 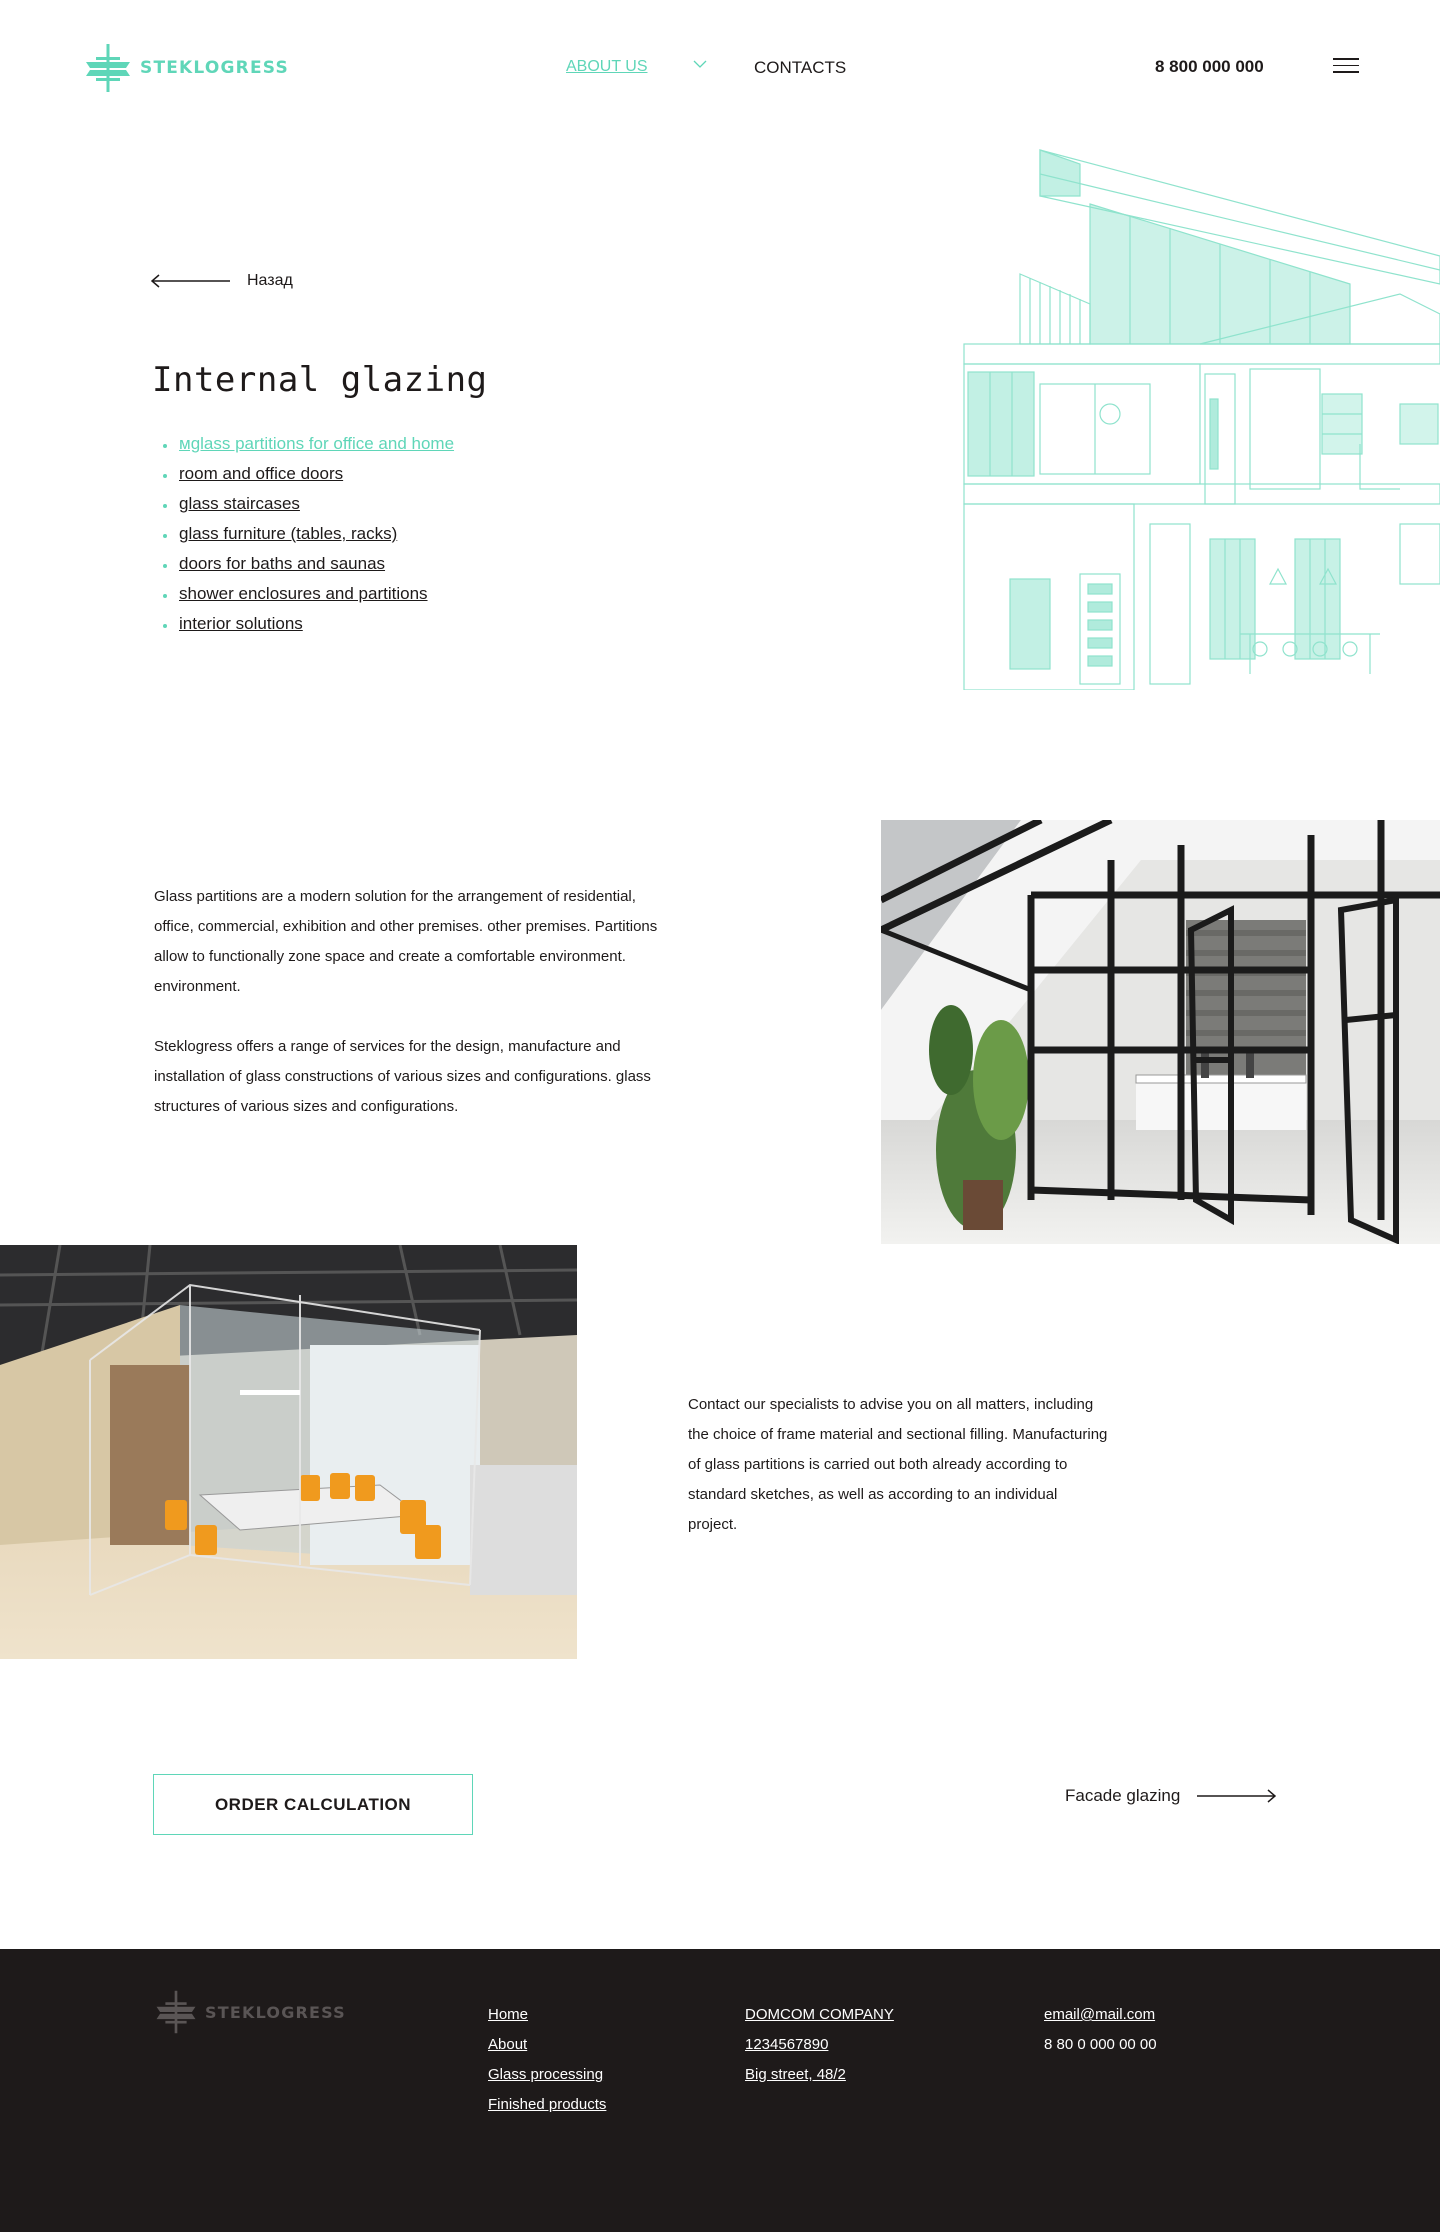 I want to click on page-title: Internal glazing, so click(x=320, y=380).